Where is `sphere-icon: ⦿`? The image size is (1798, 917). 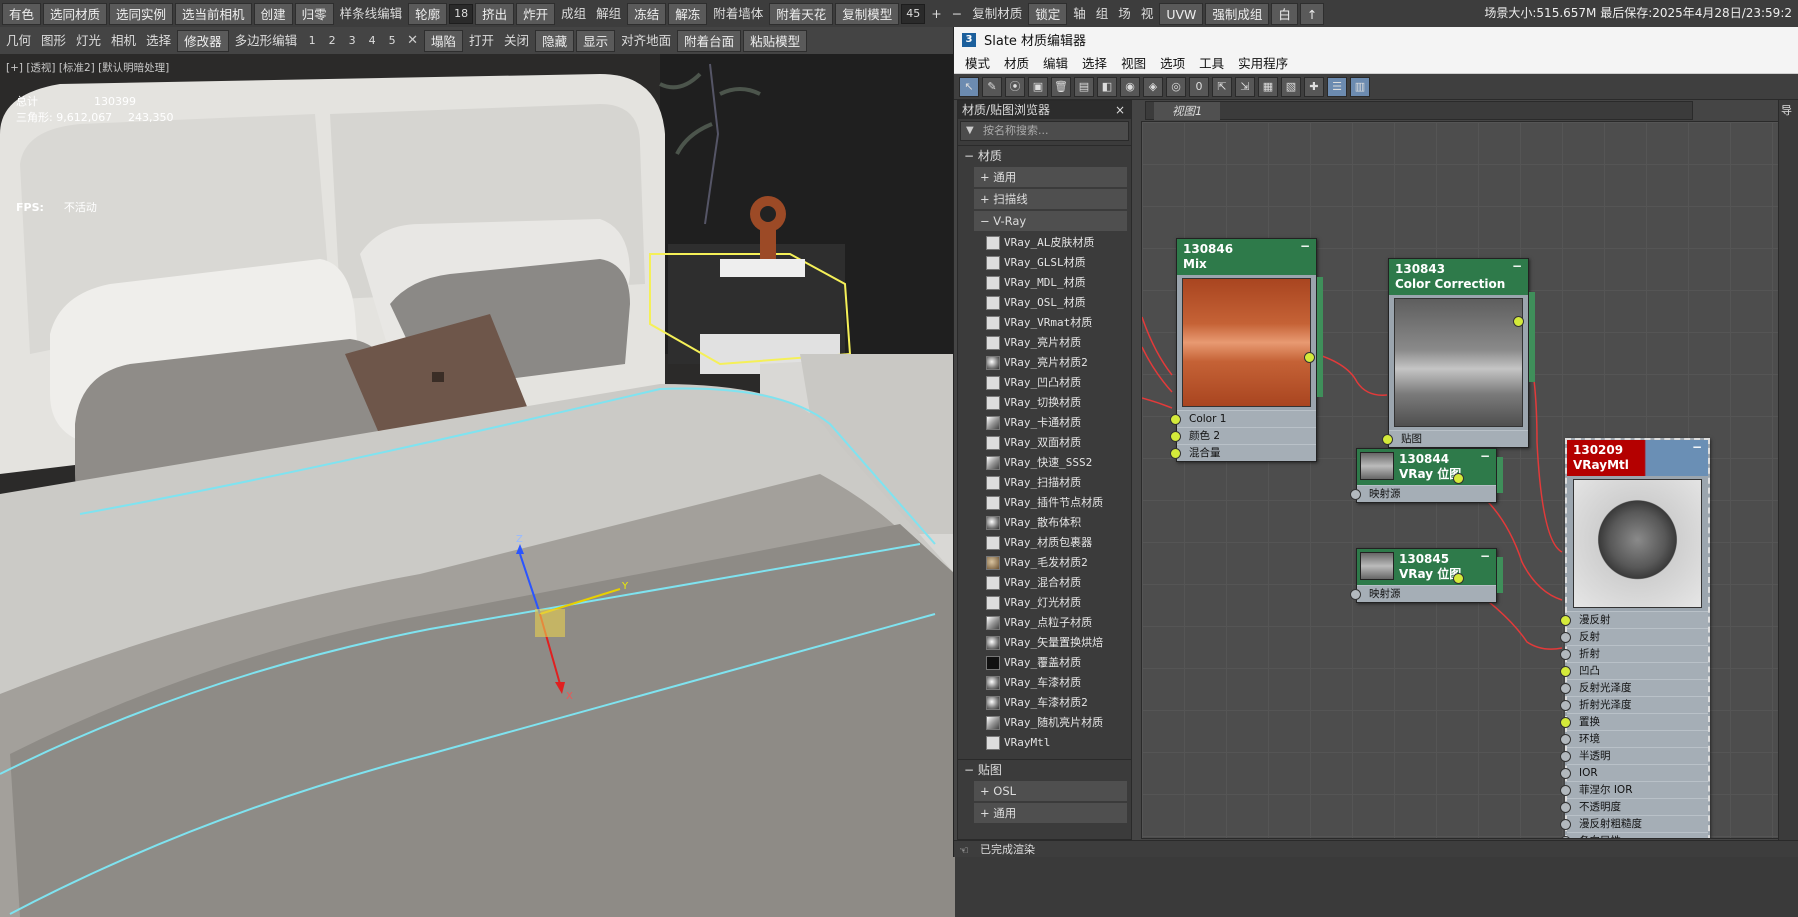
sphere-icon: ⦿ is located at coordinates (1015, 86).